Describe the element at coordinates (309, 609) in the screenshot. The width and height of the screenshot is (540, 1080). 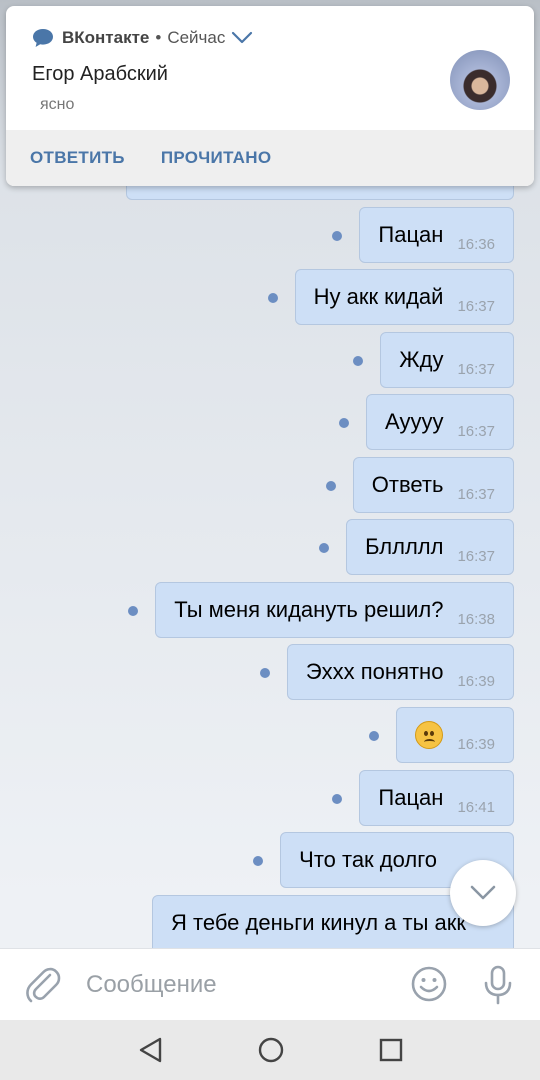
I see `message-text: Ты меня кидануть решил?` at that location.